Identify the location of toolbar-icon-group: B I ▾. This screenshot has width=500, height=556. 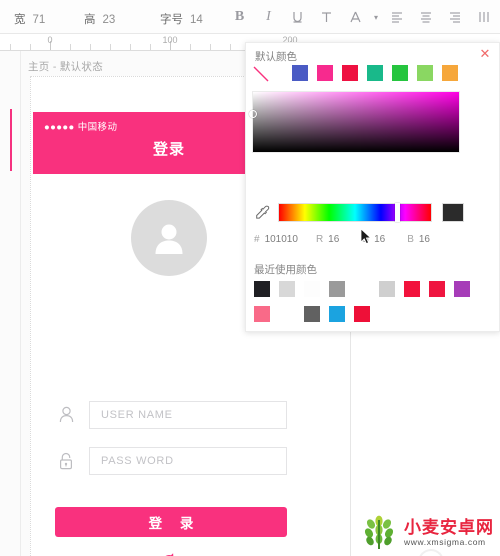
(362, 17).